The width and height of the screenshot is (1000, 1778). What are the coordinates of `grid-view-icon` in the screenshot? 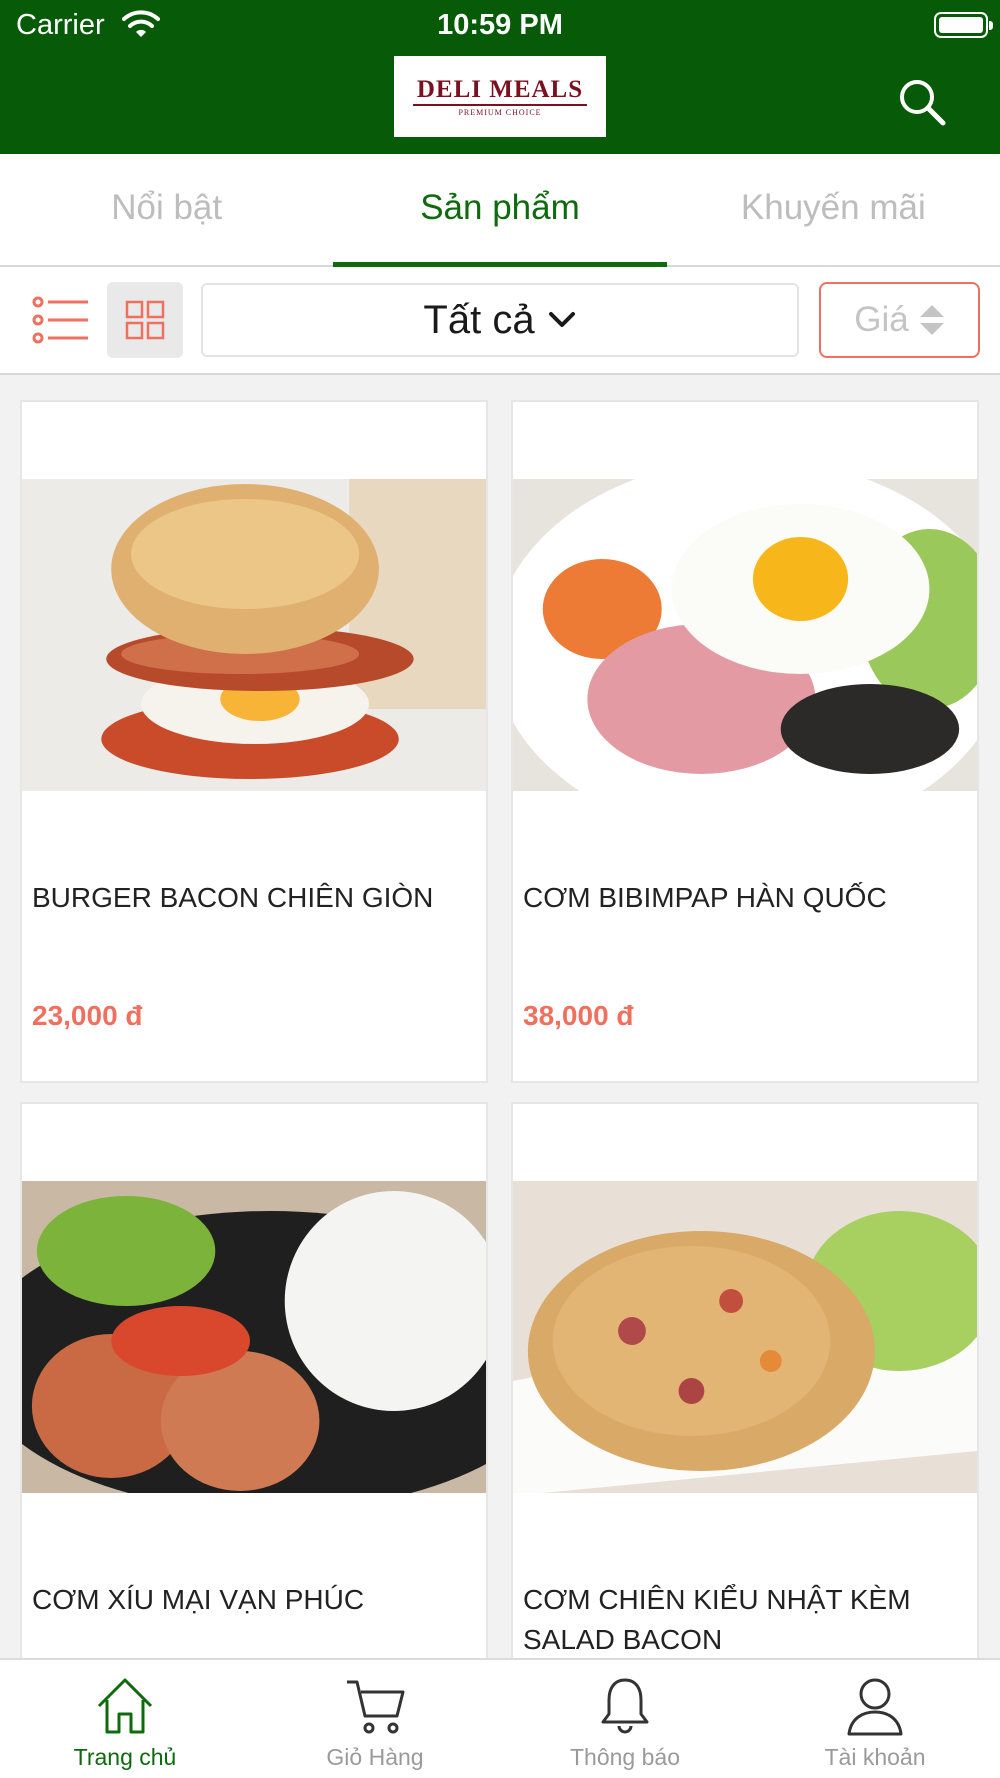 It's located at (145, 320).